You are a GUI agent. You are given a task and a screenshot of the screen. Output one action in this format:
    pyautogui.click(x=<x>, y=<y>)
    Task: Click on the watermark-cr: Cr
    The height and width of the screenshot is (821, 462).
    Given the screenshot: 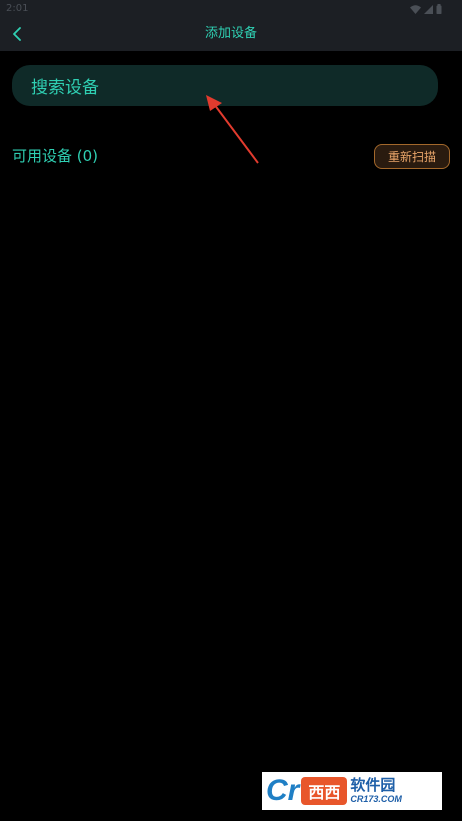 What is the action you would take?
    pyautogui.click(x=283, y=790)
    